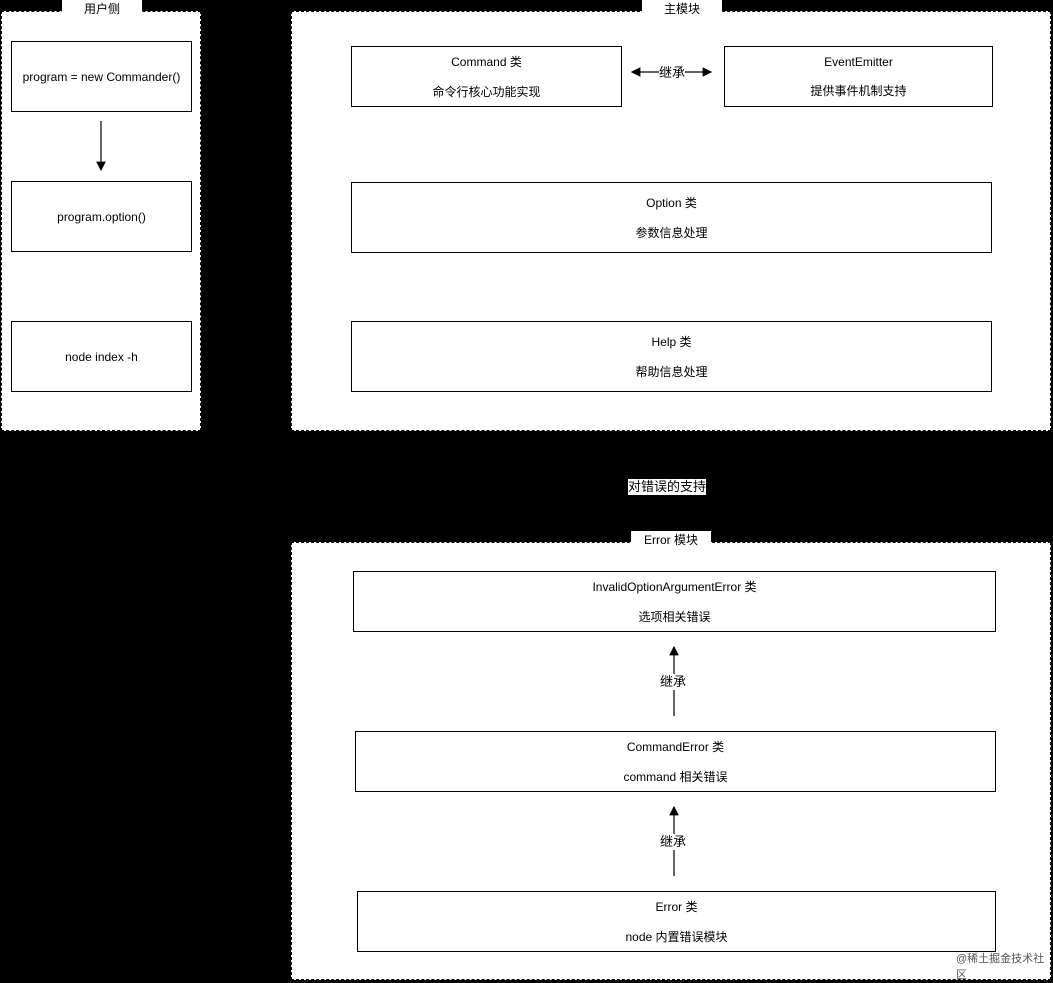 This screenshot has width=1053, height=983. Describe the element at coordinates (672, 73) in the screenshot. I see `inherit-label-top: 继承` at that location.